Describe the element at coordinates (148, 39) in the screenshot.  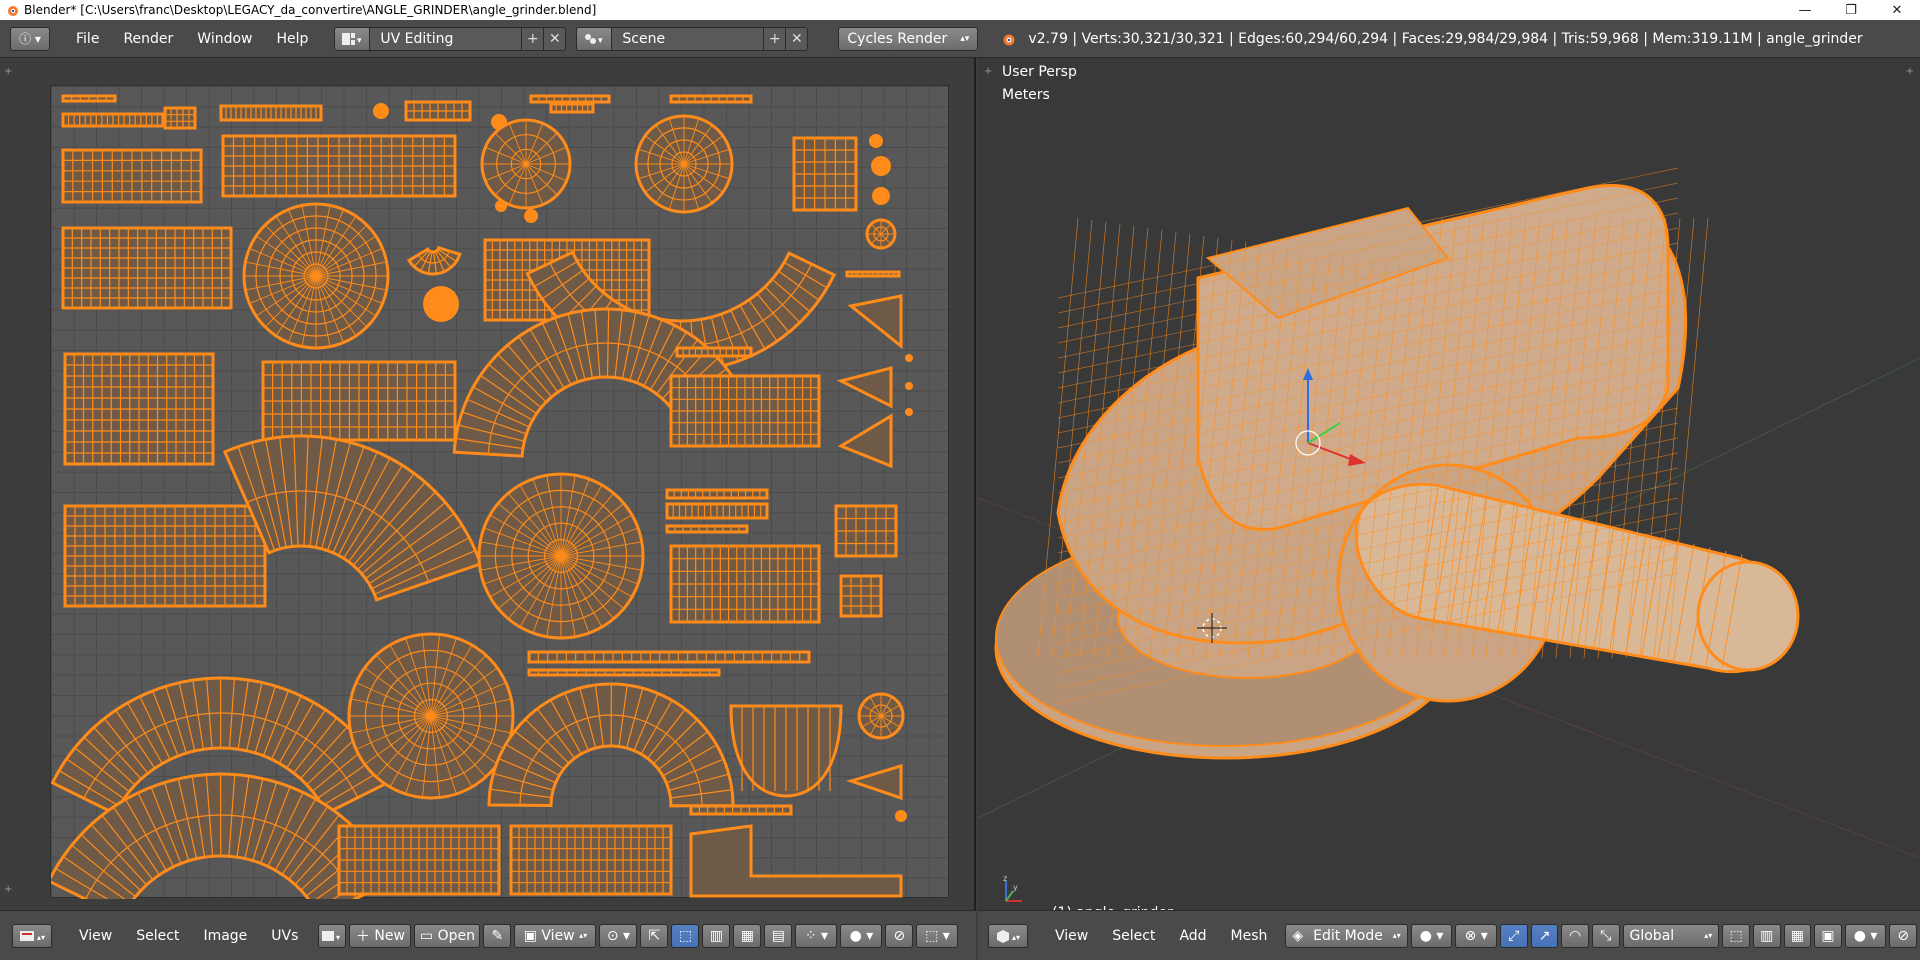
I see `menu-render: Render` at that location.